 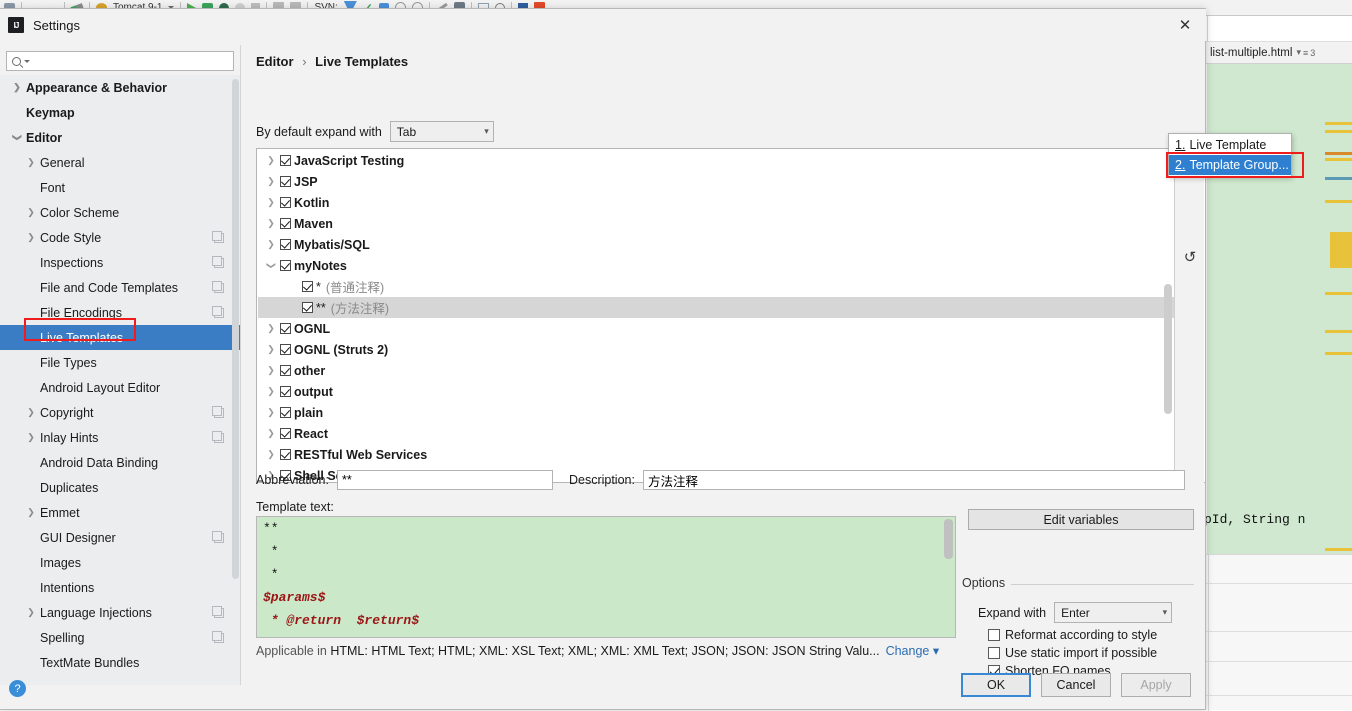 I want to click on template-row: ❯ plain, so click(x=716, y=412).